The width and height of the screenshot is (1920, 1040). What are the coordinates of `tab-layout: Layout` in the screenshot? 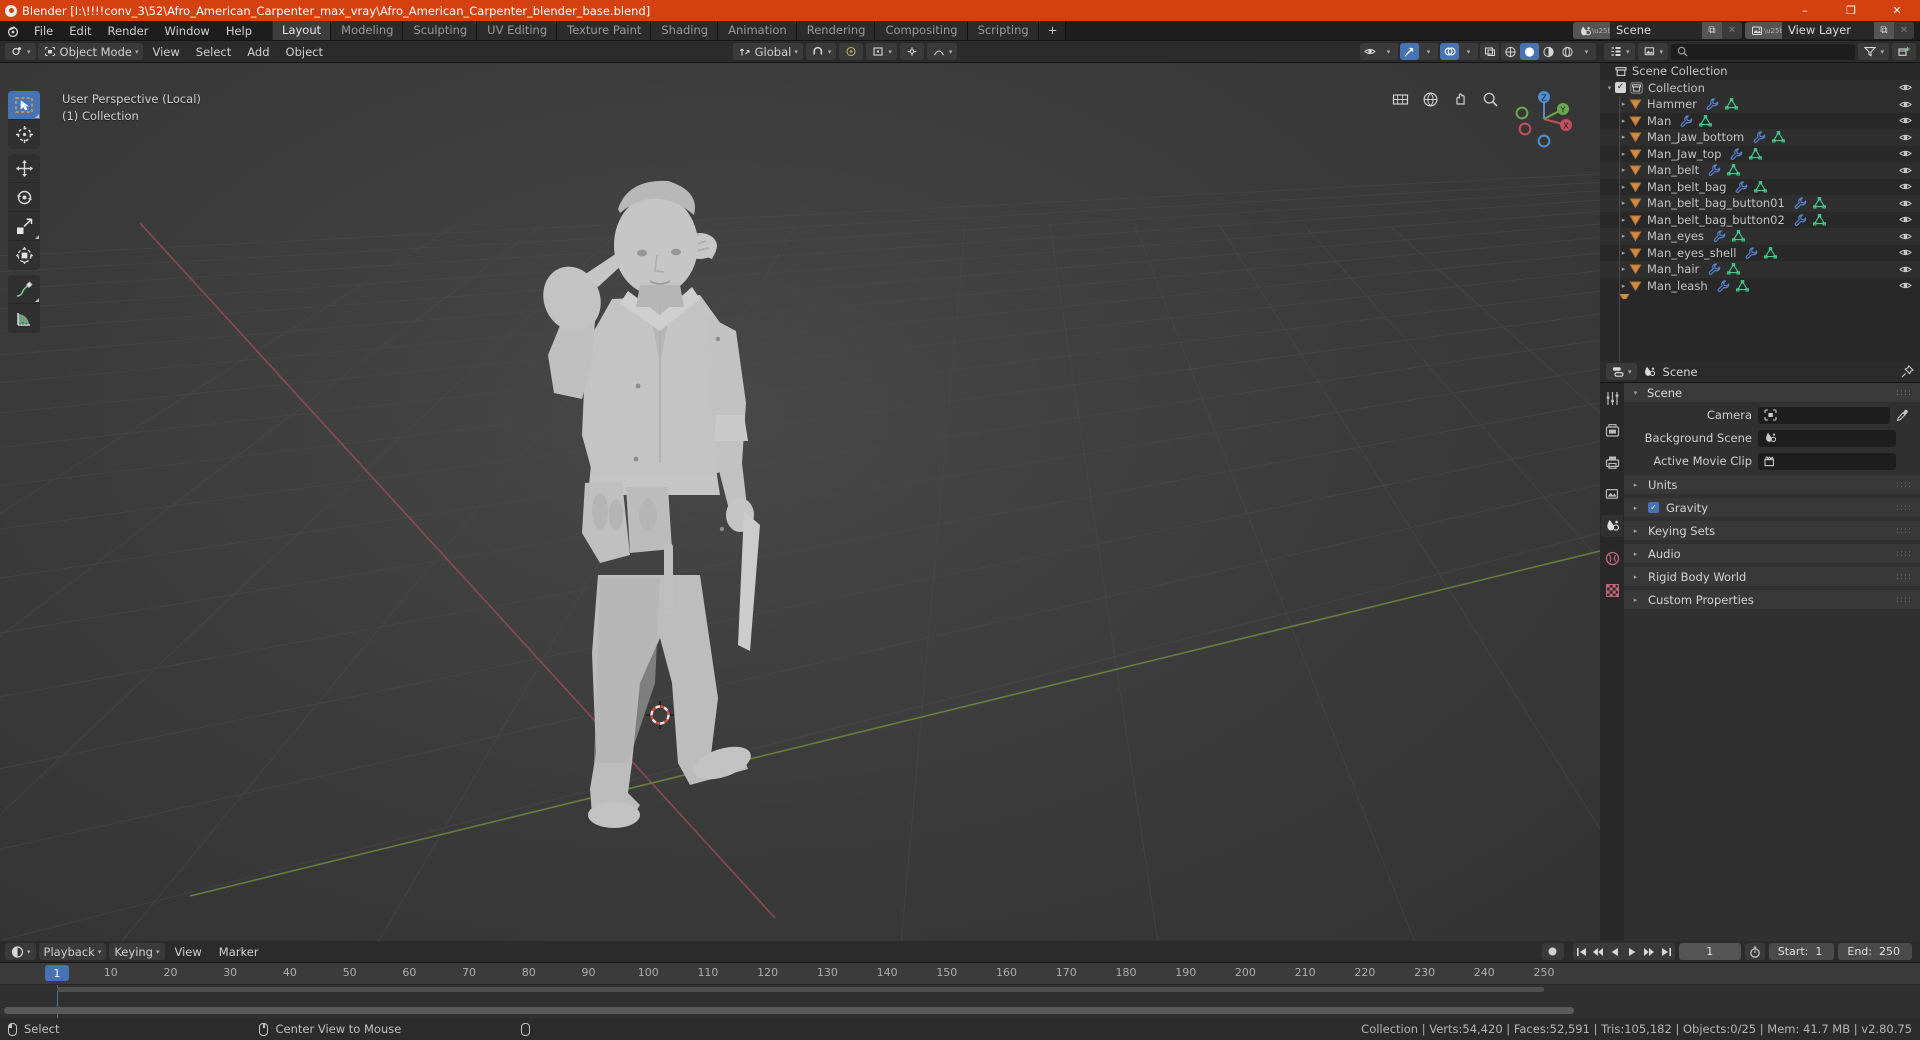 It's located at (302, 30).